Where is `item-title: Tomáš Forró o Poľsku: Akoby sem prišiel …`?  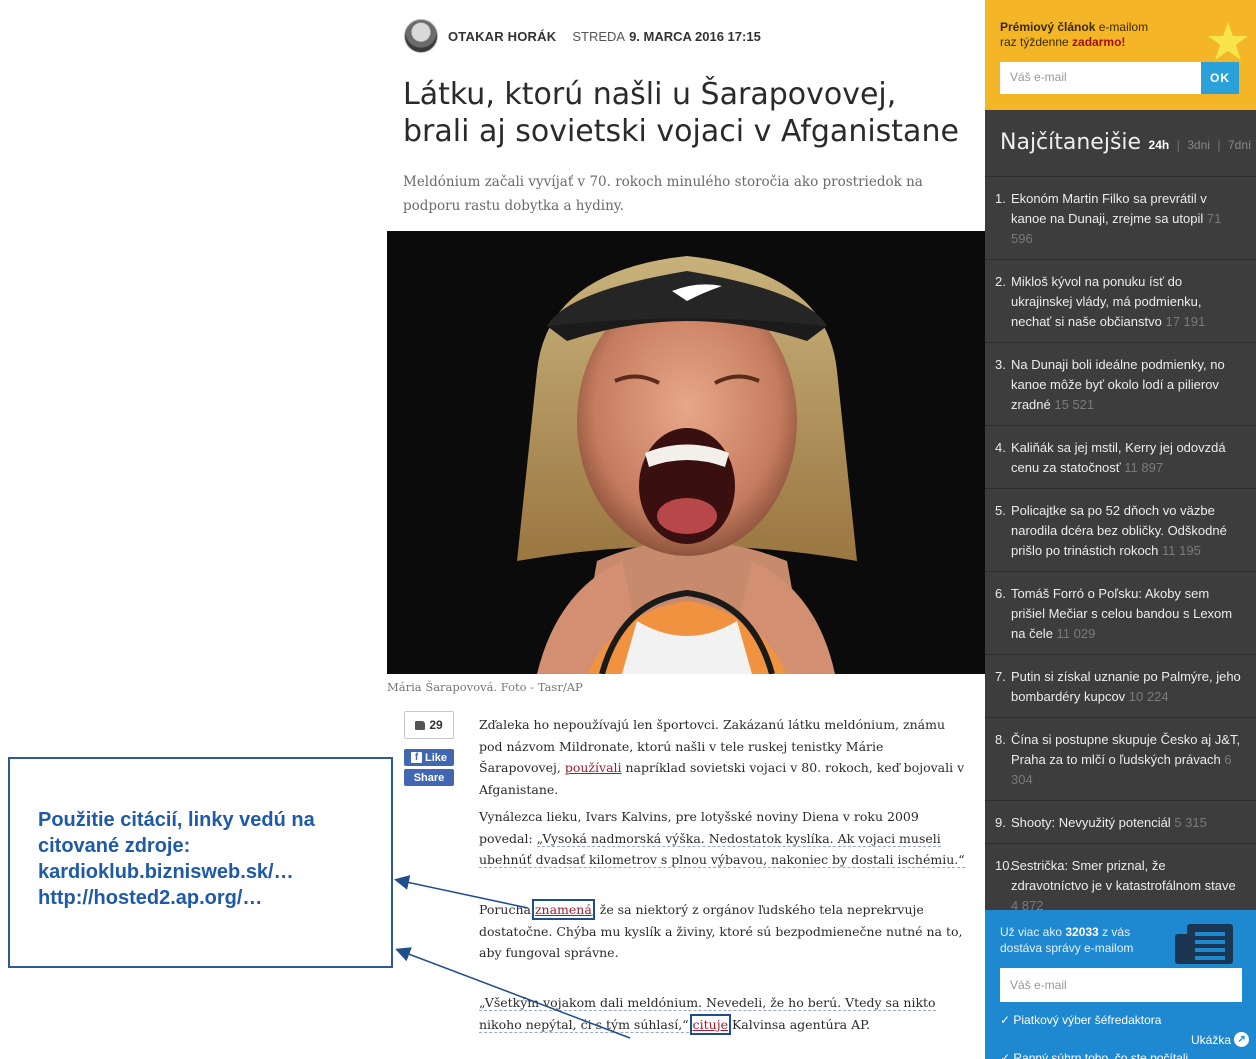 item-title: Tomáš Forró o Poľsku: Akoby sem prišiel … is located at coordinates (1122, 613).